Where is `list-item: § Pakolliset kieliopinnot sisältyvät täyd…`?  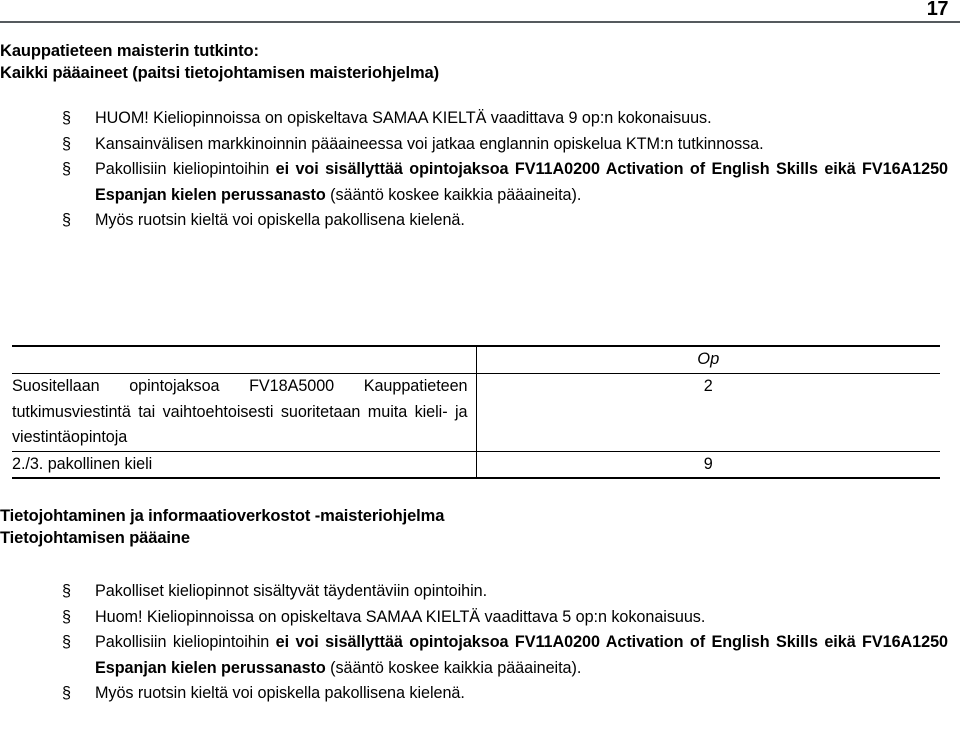 list-item: § Pakolliset kieliopinnot sisältyvät täyd… is located at coordinates (505, 592).